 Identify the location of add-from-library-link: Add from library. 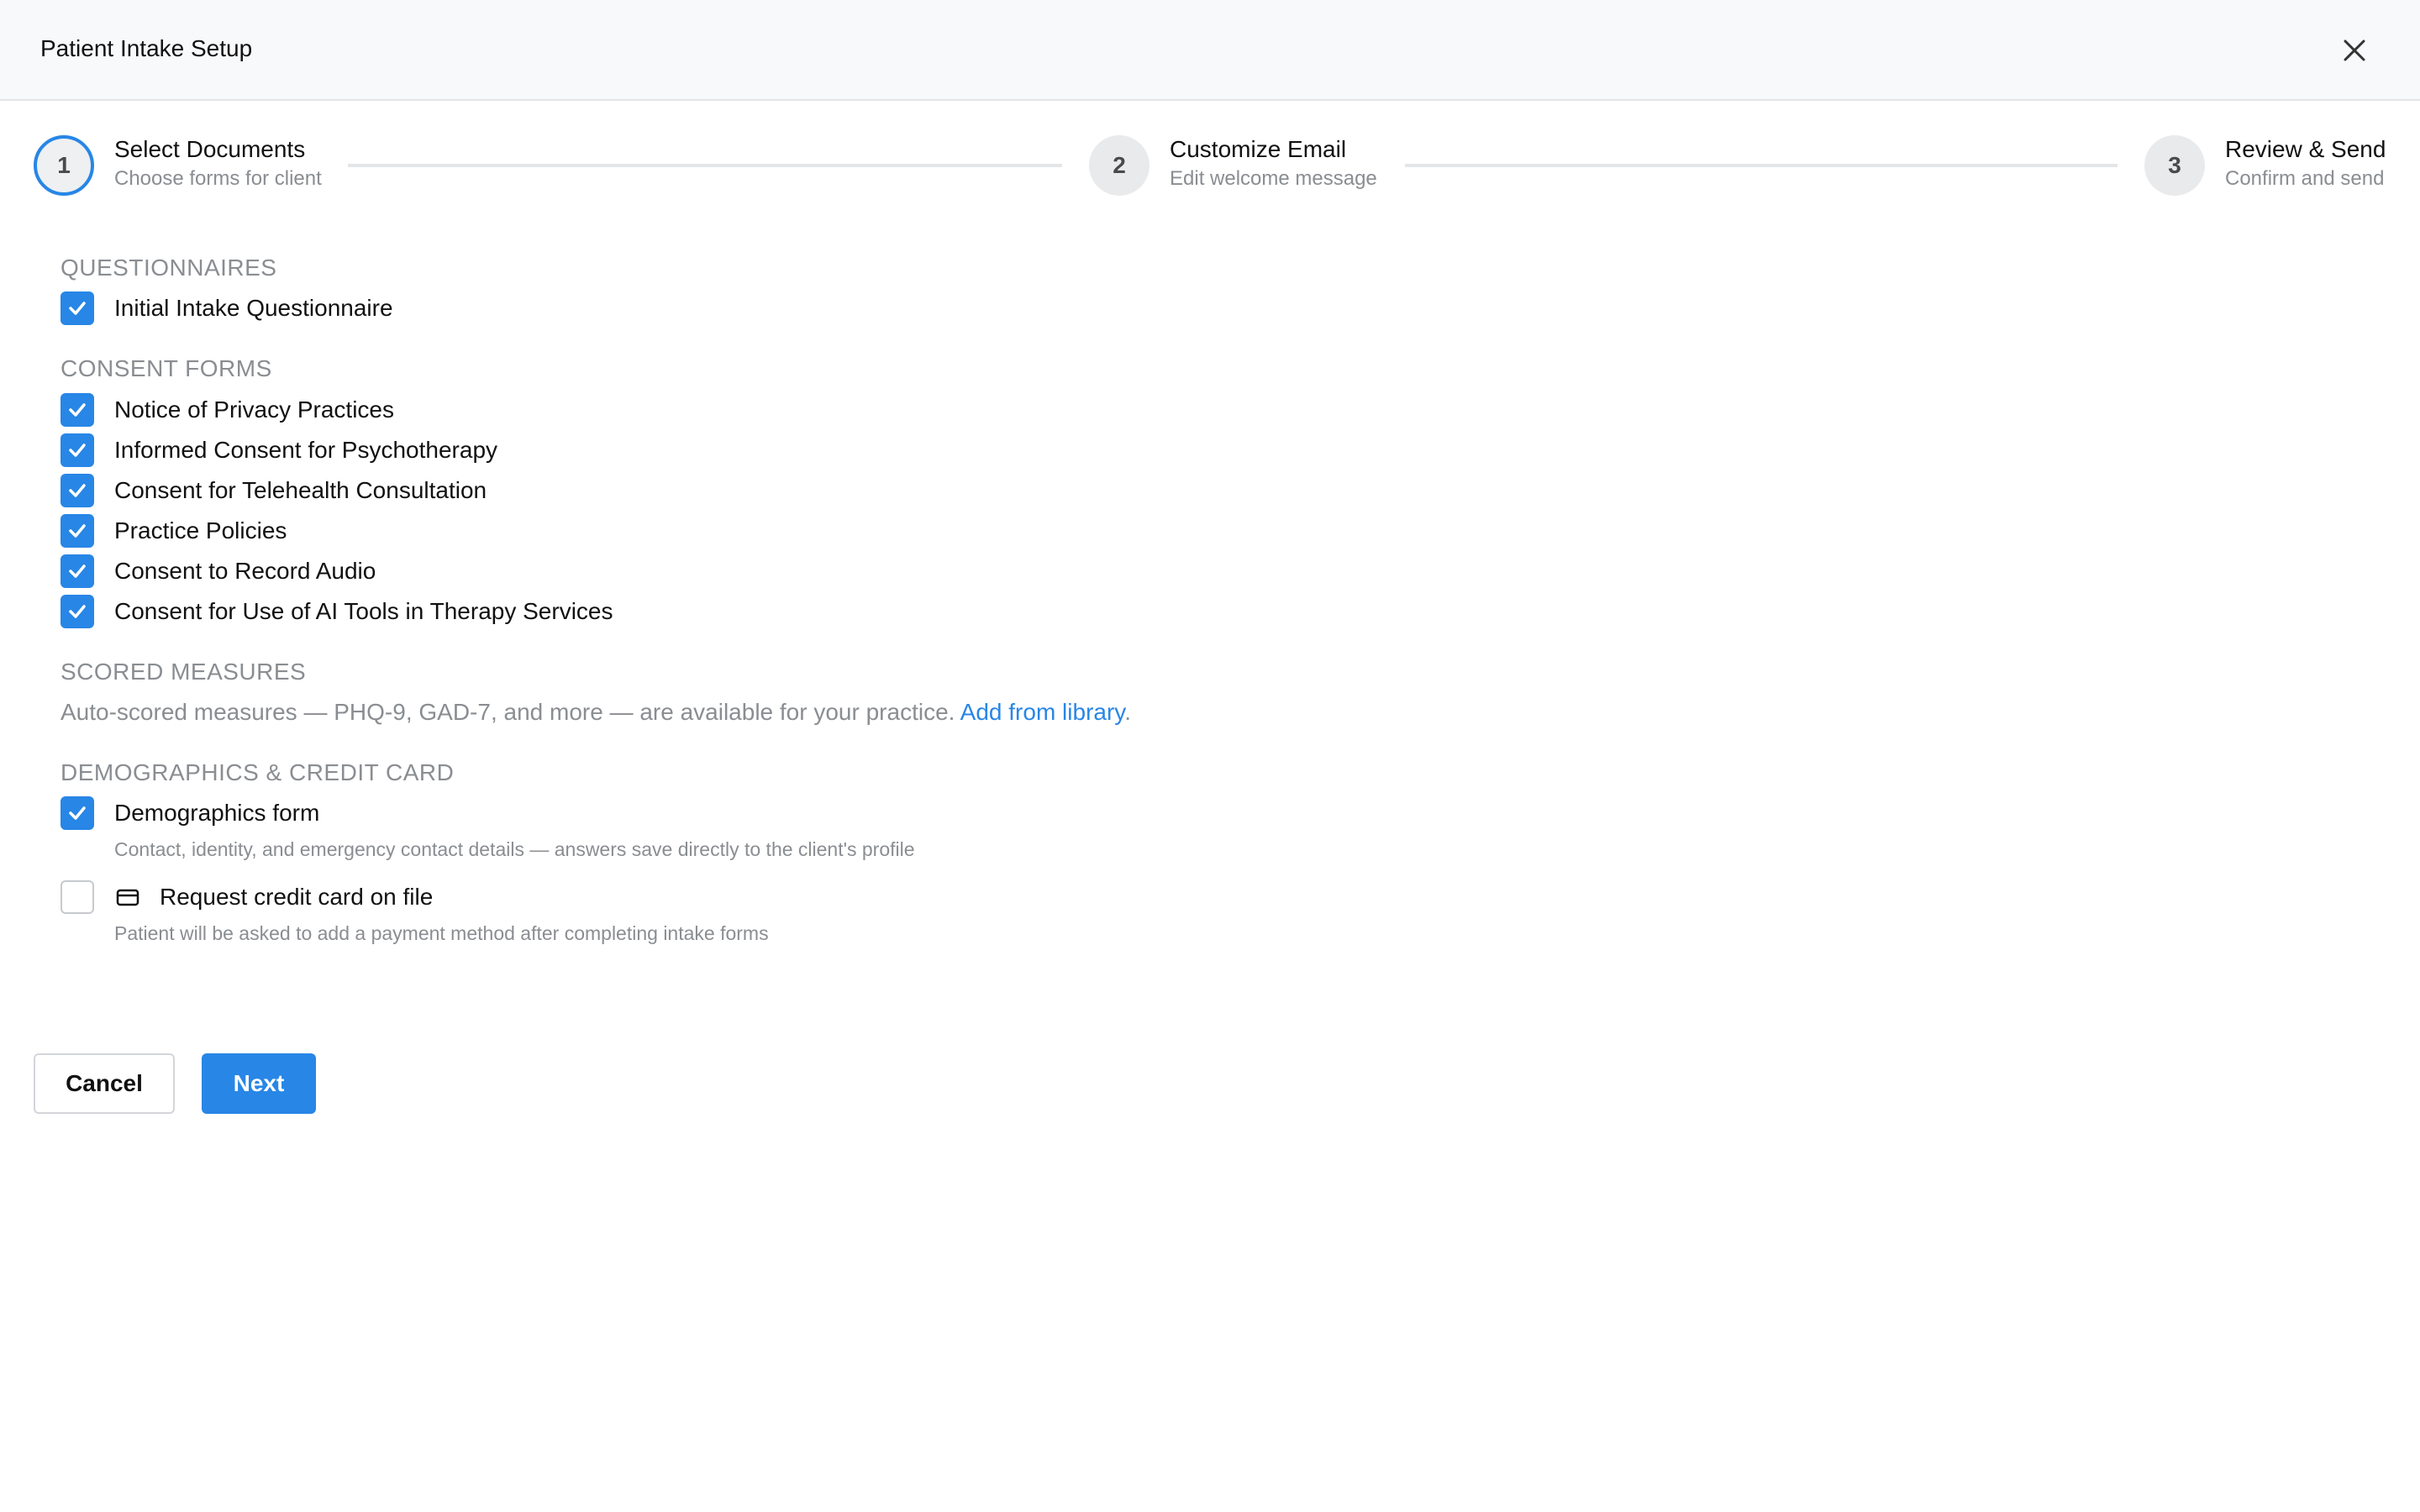
(1043, 712).